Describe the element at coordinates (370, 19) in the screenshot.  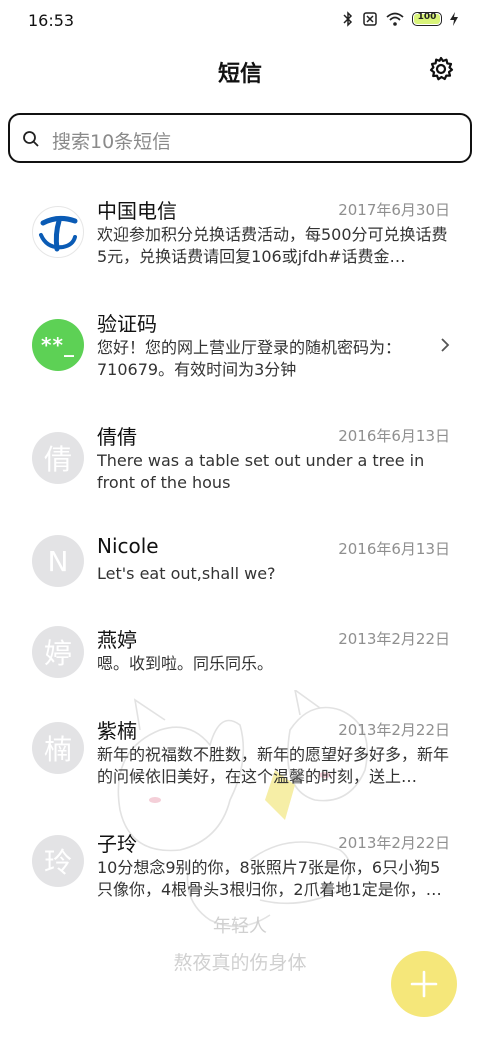
I see `sim-off-icon` at that location.